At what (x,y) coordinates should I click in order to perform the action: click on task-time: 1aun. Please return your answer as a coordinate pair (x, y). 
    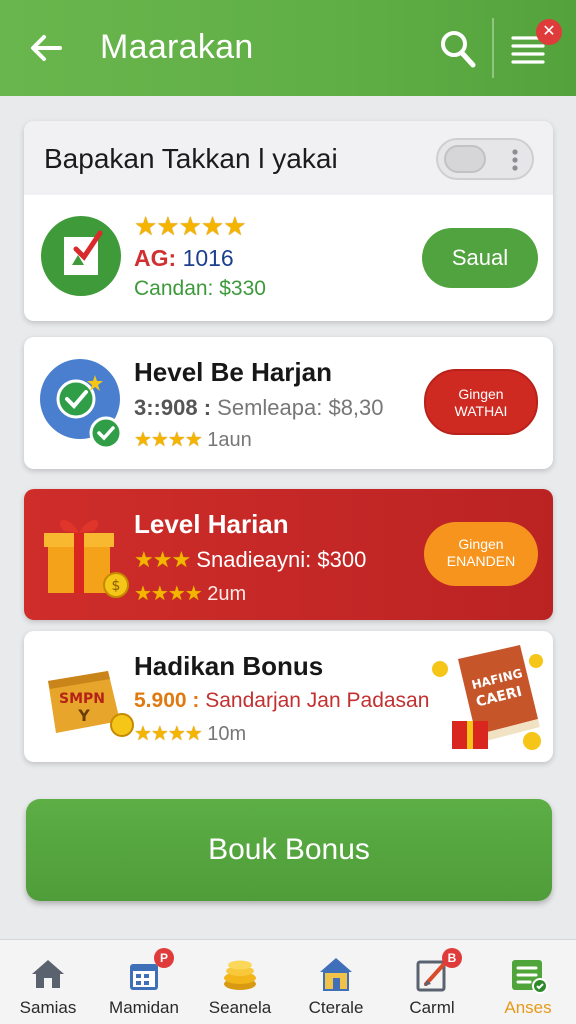
    Looking at the image, I should click on (229, 440).